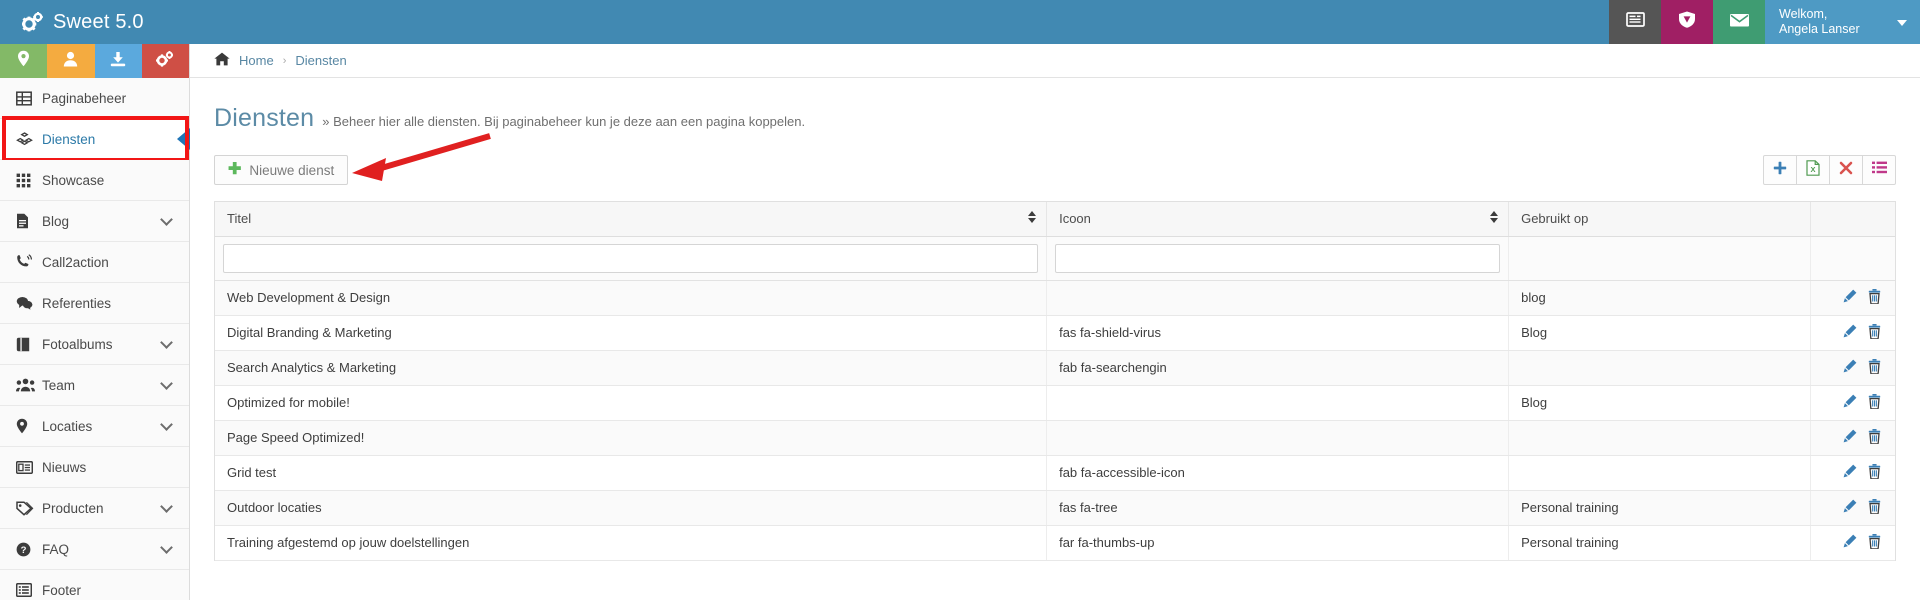  What do you see at coordinates (235, 169) in the screenshot?
I see `plus-icon: ✚` at bounding box center [235, 169].